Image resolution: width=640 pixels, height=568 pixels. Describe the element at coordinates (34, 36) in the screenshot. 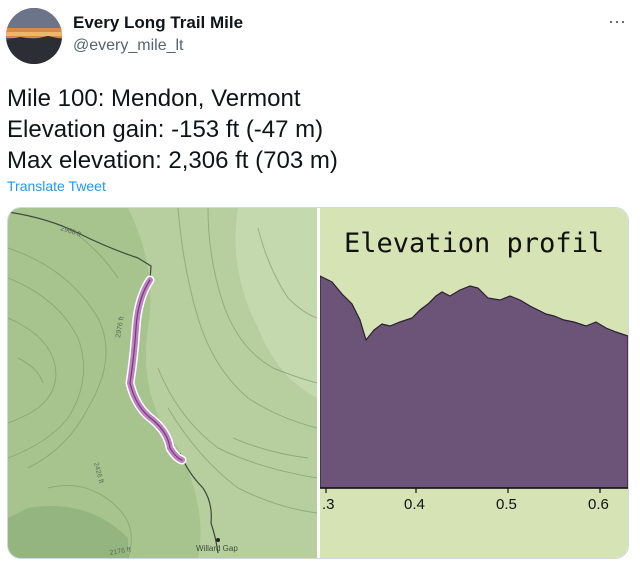

I see `avatar` at that location.